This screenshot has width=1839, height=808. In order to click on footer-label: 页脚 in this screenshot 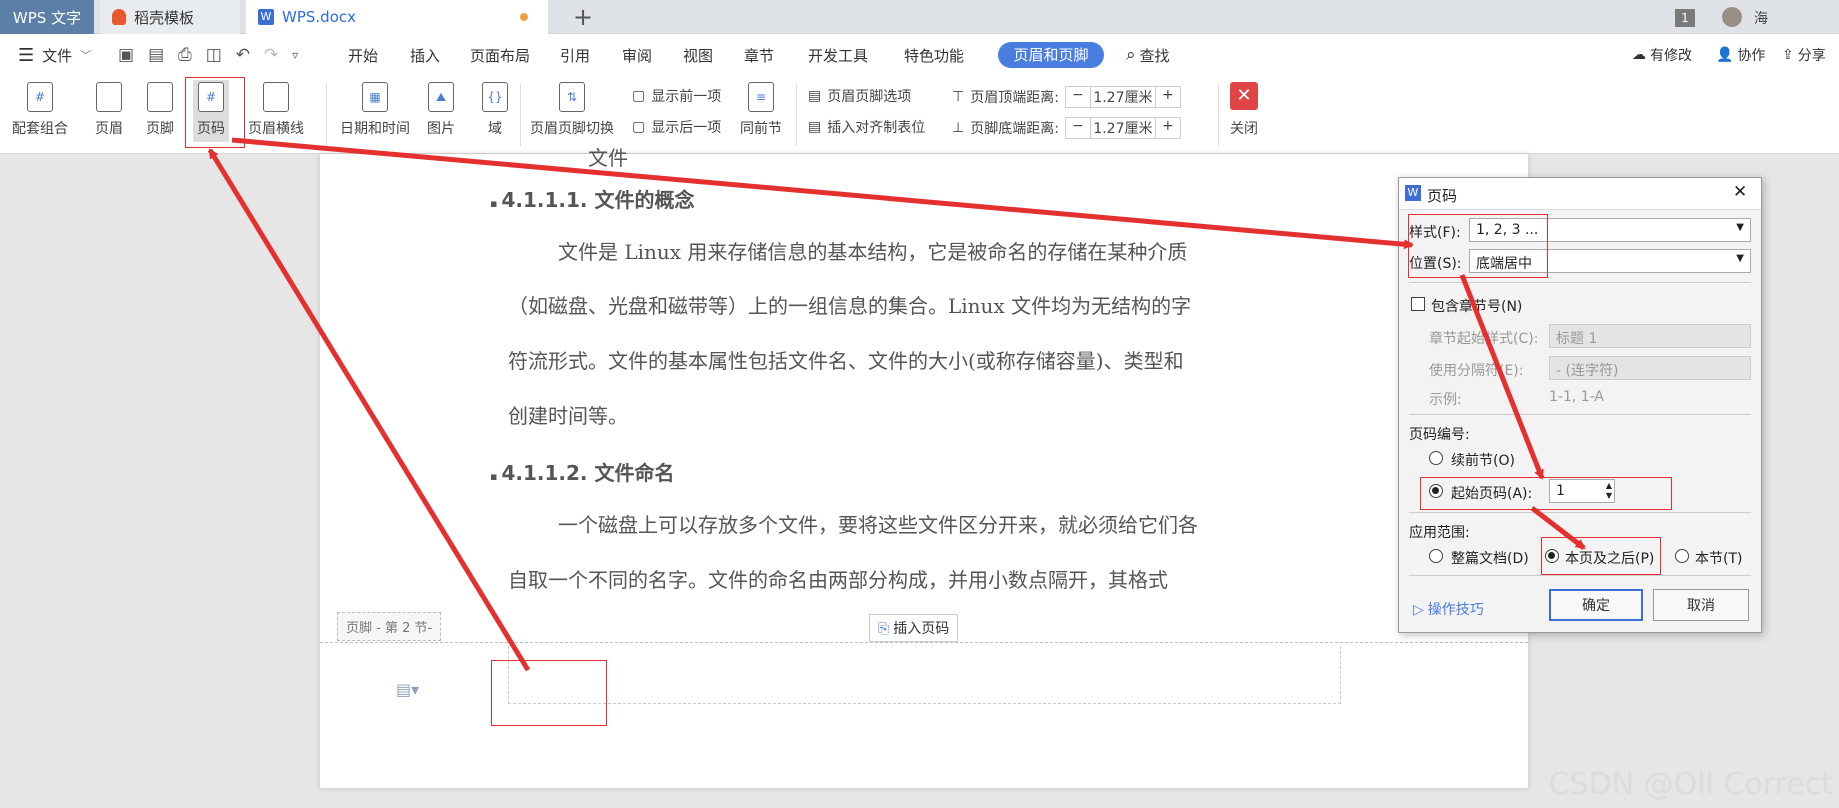, I will do `click(160, 129)`.